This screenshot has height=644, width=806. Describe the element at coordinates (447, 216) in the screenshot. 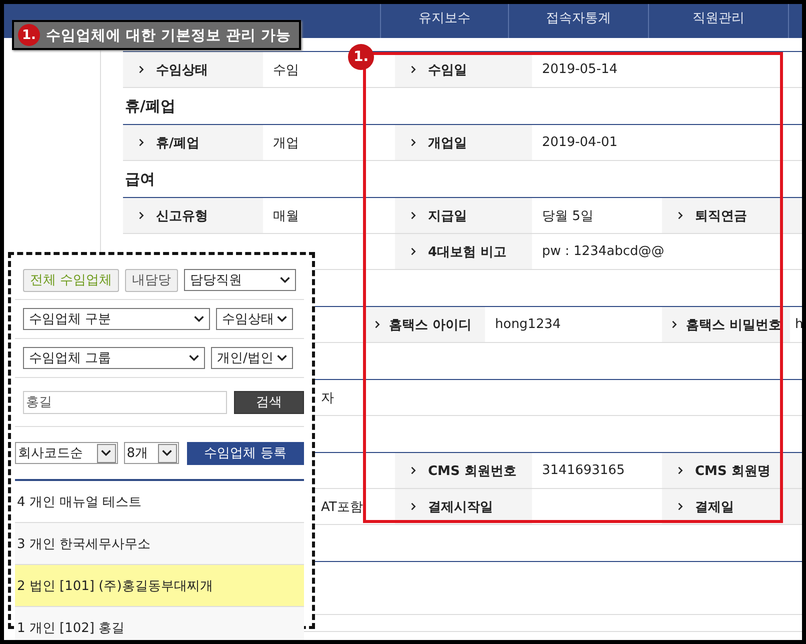

I see `label-text: 지급일` at that location.